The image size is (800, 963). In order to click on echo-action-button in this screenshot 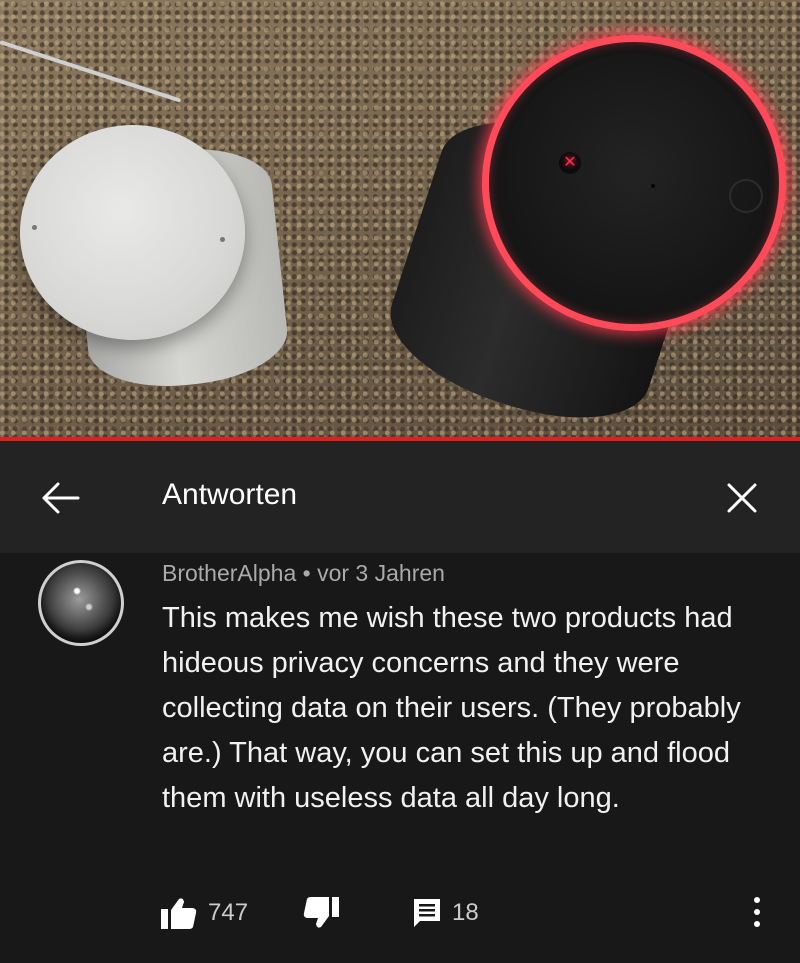, I will do `click(746, 196)`.